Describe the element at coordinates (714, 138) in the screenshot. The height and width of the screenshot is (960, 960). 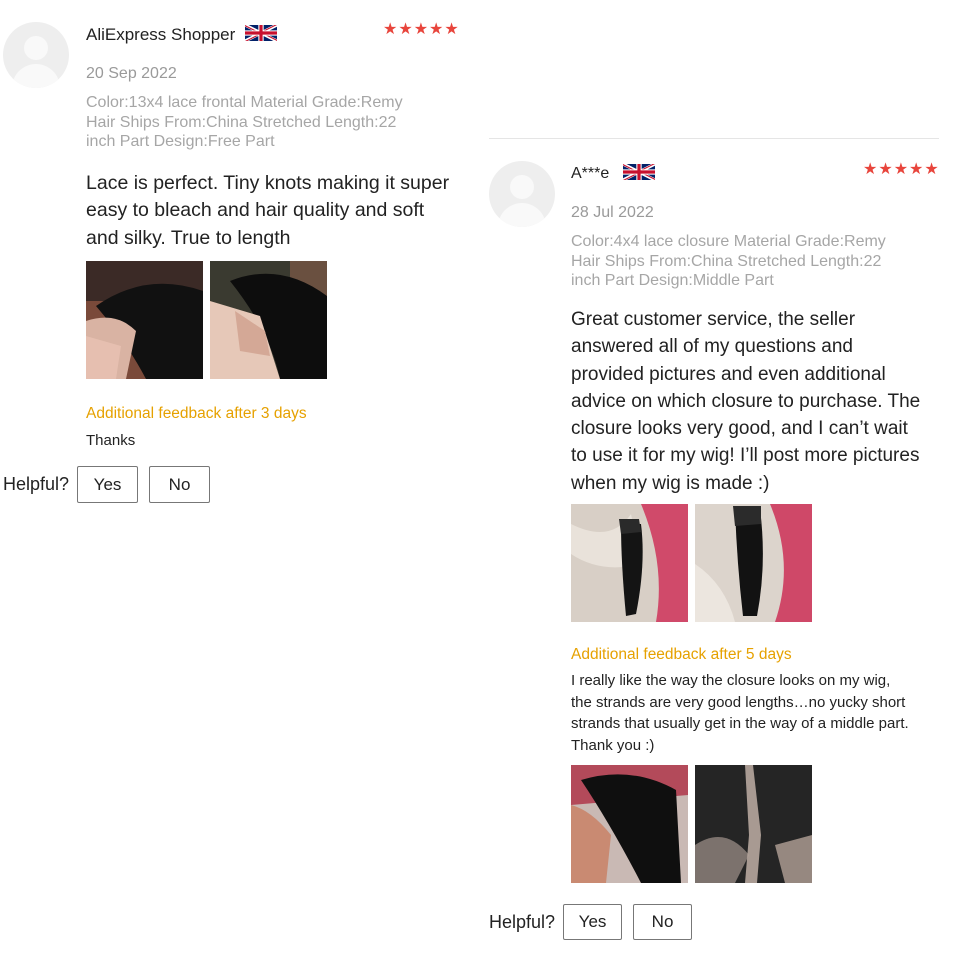
I see `divider` at that location.